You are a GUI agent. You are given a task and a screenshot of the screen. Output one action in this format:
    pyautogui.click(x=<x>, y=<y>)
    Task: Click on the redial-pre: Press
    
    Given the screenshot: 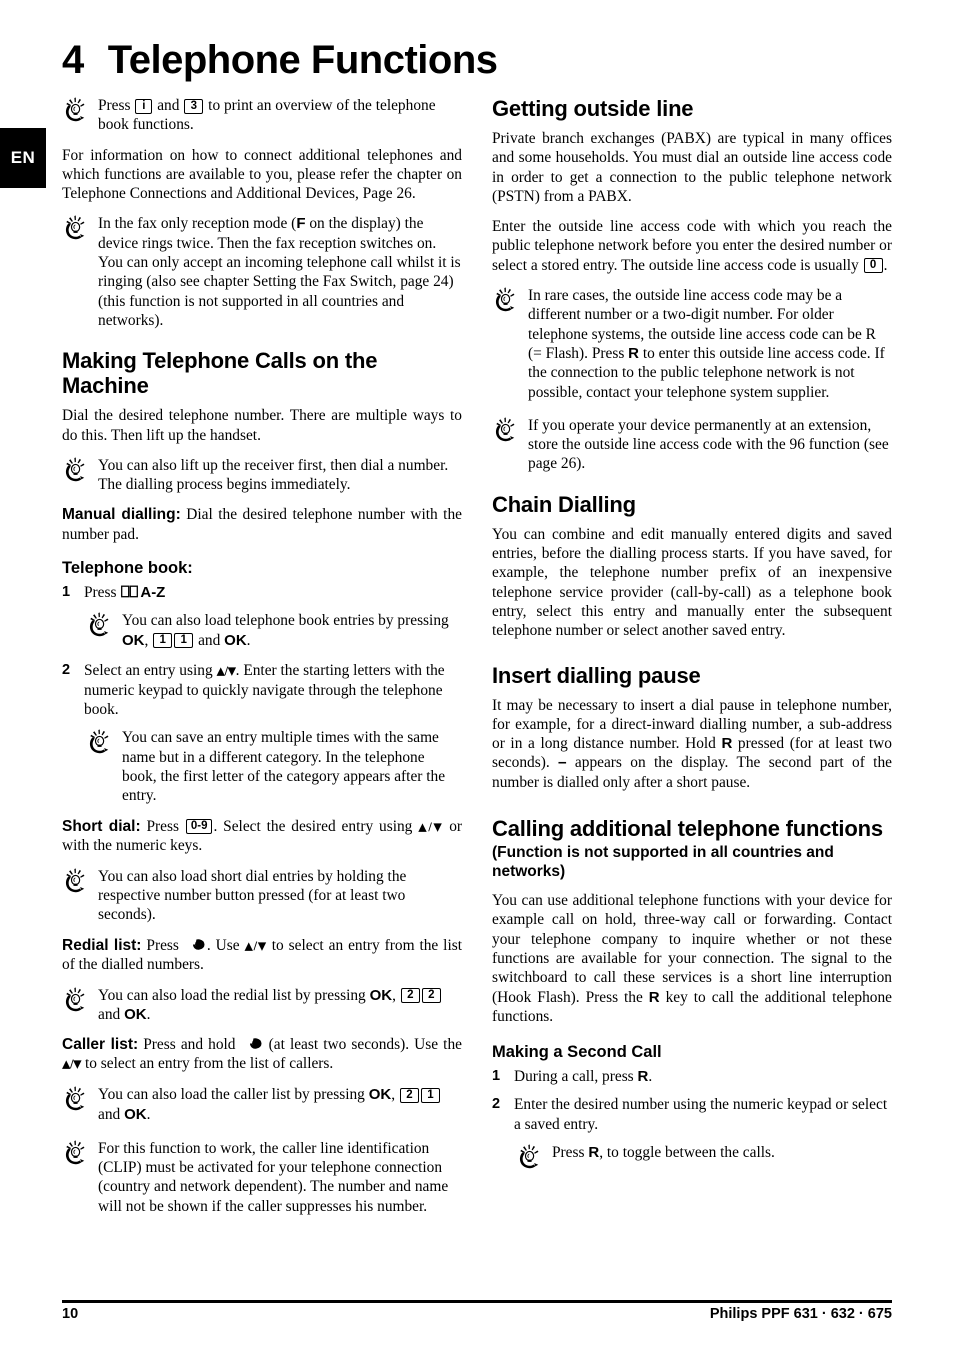 What is the action you would take?
    pyautogui.click(x=160, y=945)
    